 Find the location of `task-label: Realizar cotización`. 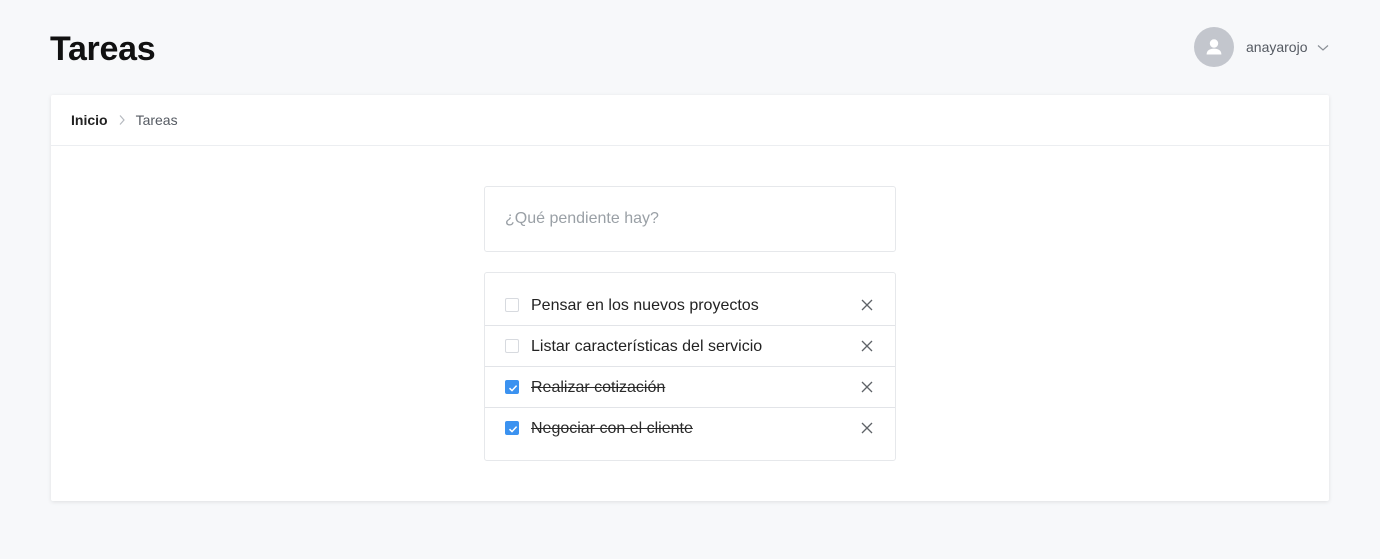

task-label: Realizar cotización is located at coordinates (598, 388).